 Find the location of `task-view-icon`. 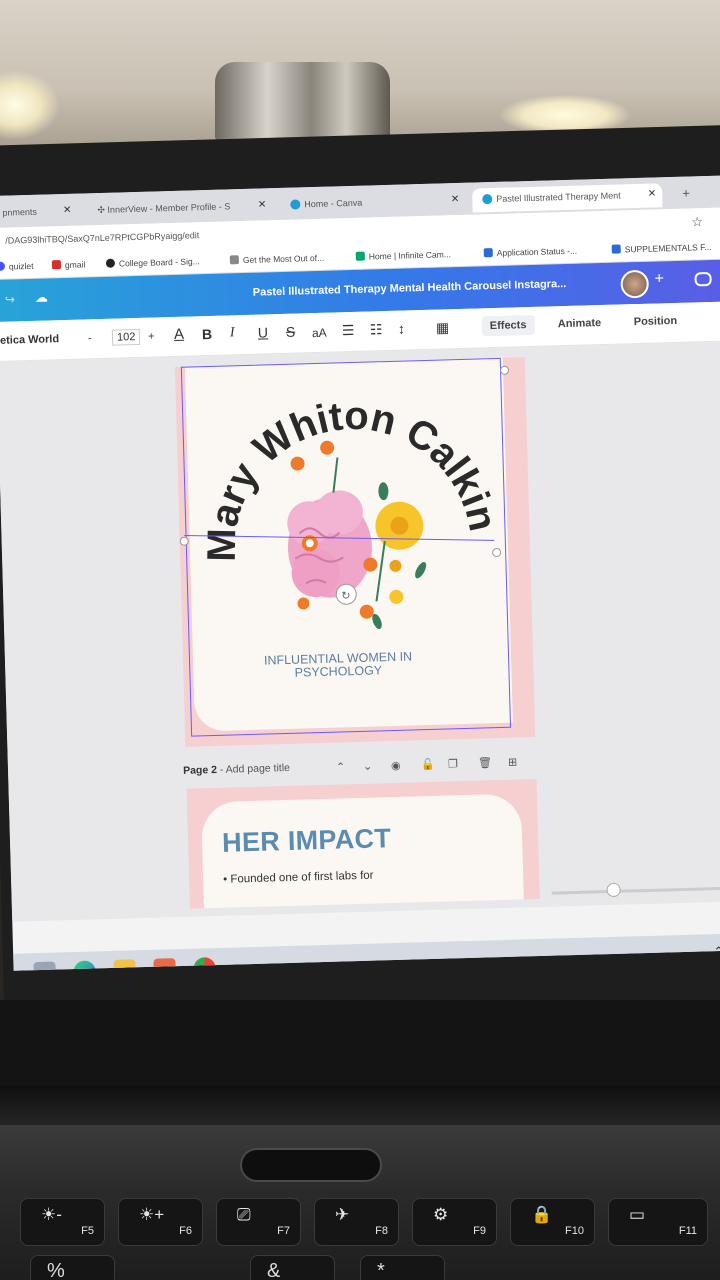

task-view-icon is located at coordinates (45, 966).